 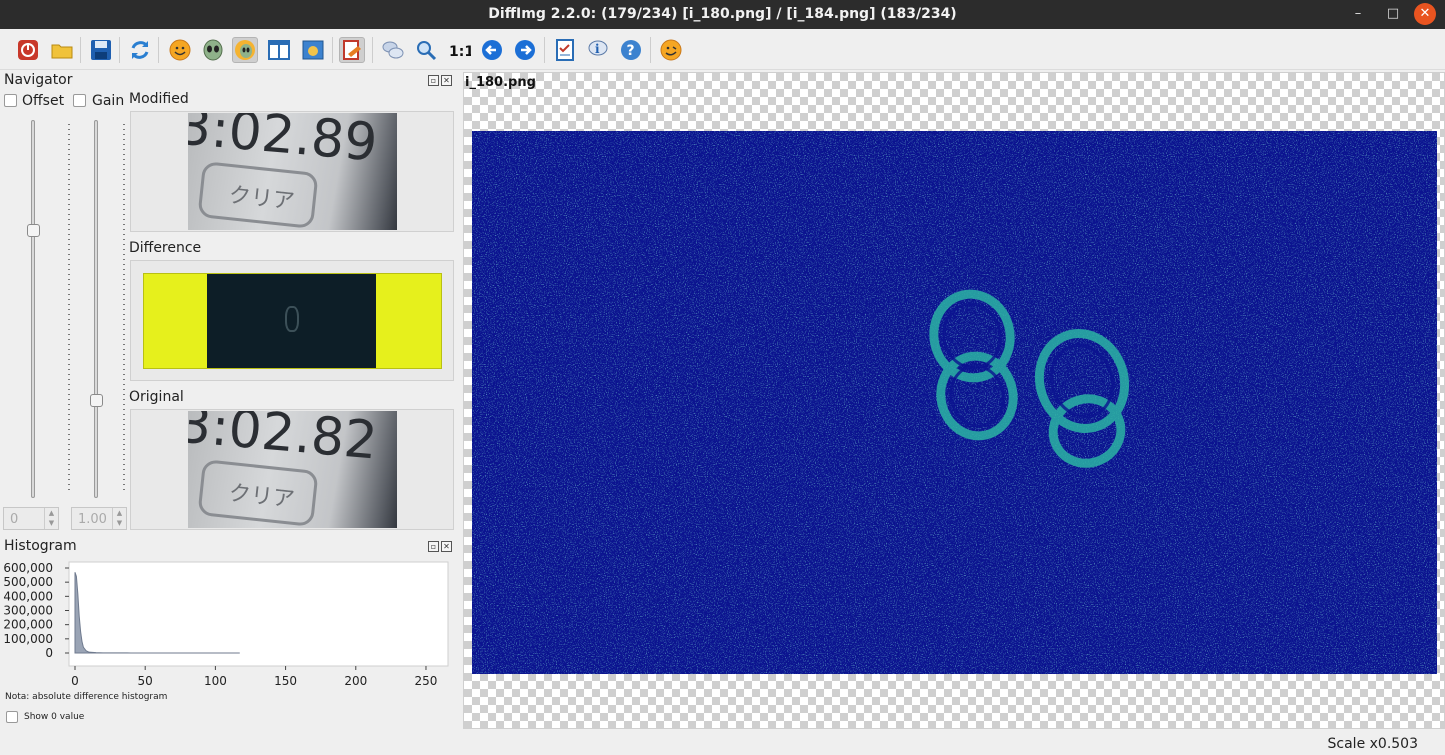 I want to click on x-tick-label: 250, so click(x=426, y=681).